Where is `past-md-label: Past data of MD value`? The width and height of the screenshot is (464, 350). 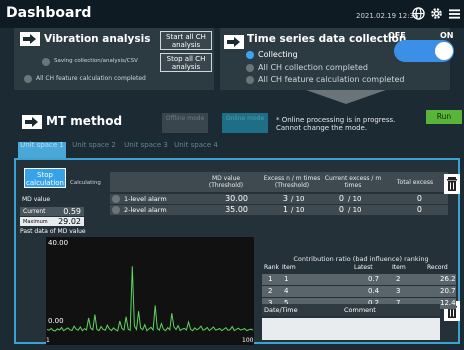
past-md-label: Past data of MD value is located at coordinates (53, 231).